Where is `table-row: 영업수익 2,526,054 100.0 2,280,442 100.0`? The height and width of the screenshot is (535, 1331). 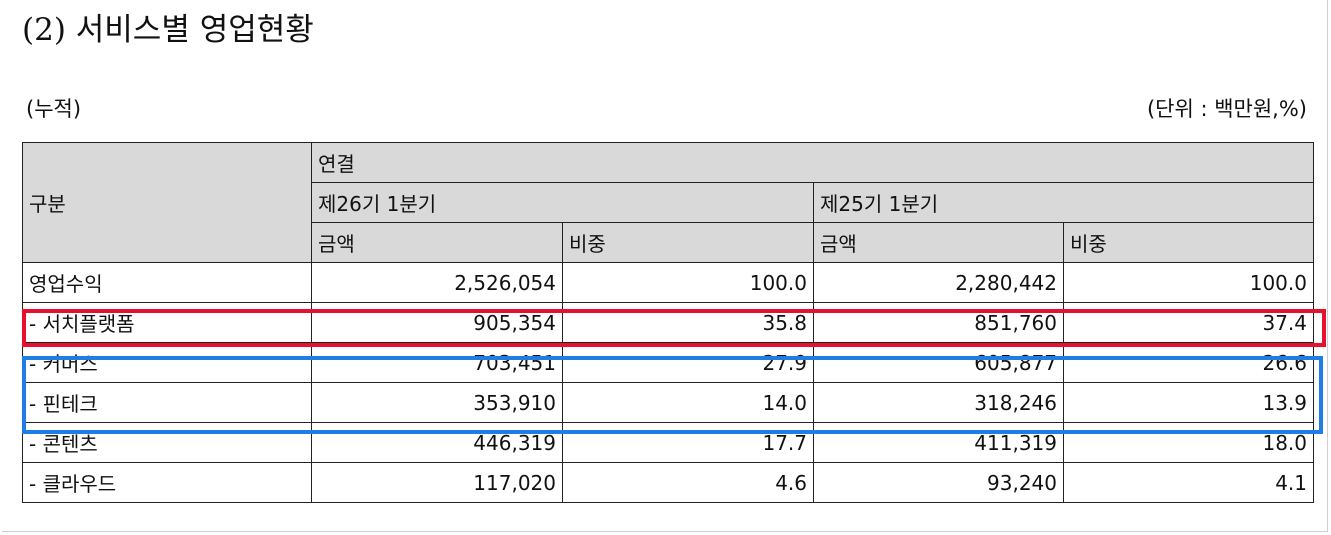 table-row: 영업수익 2,526,054 100.0 2,280,442 100.0 is located at coordinates (668, 282).